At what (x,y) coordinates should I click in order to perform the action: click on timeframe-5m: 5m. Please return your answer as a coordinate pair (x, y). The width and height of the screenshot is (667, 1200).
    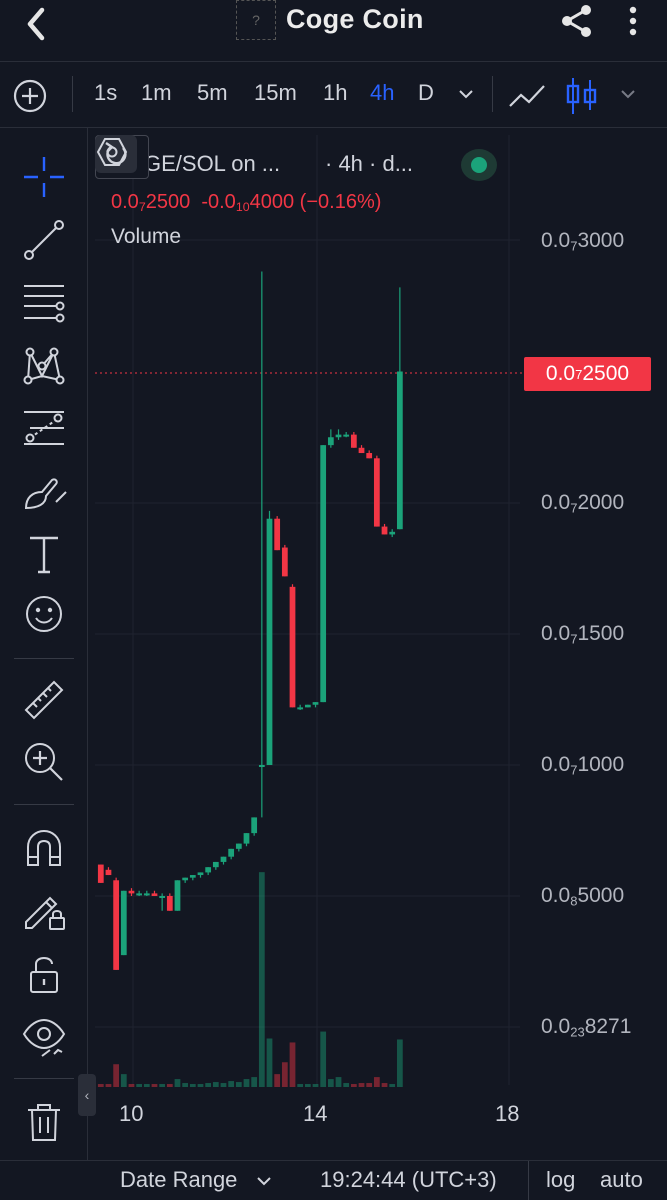
    Looking at the image, I should click on (212, 93).